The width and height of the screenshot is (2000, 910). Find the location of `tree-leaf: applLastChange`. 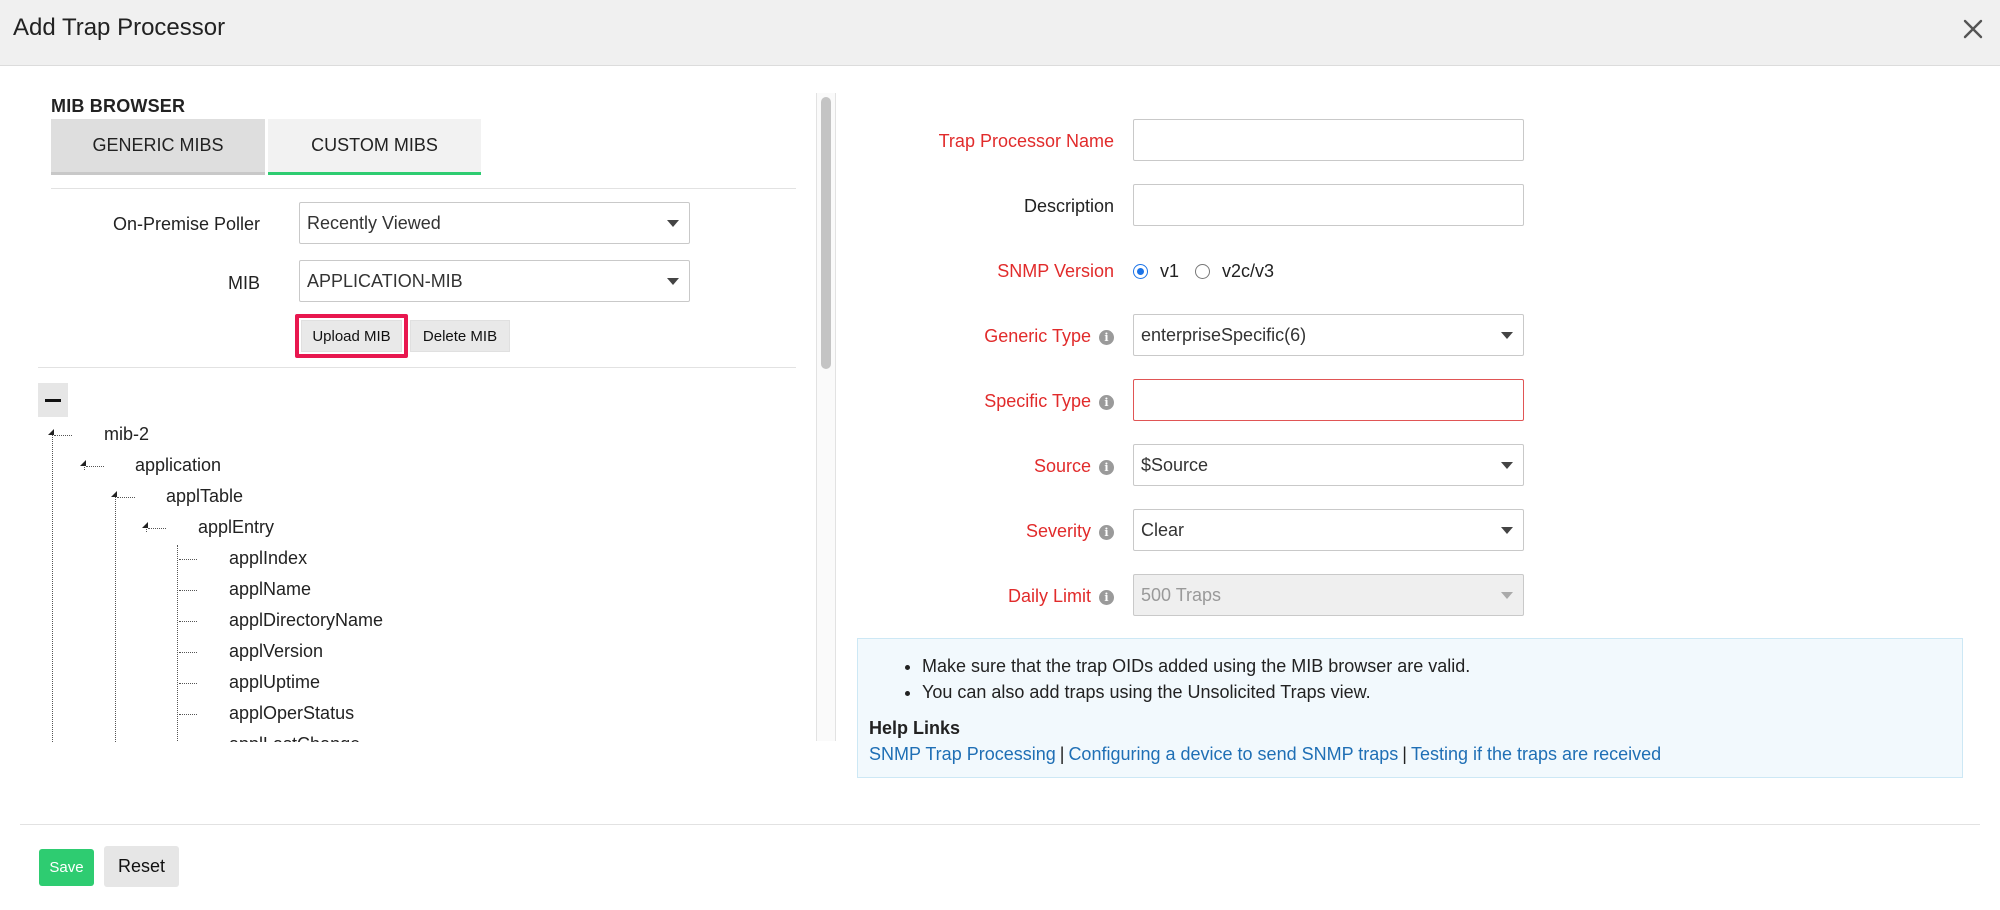

tree-leaf: applLastChange is located at coordinates (294, 738).